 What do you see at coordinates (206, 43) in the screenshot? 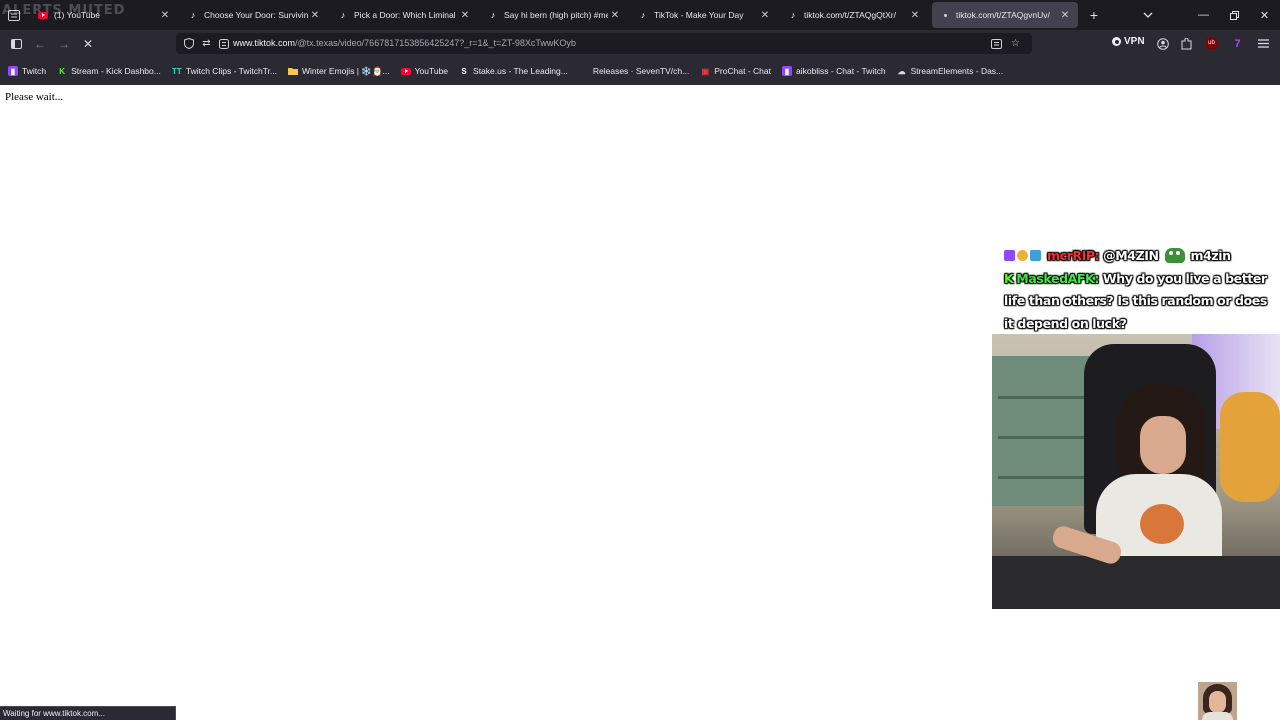
I see `site-permissions-icon: ⇄` at bounding box center [206, 43].